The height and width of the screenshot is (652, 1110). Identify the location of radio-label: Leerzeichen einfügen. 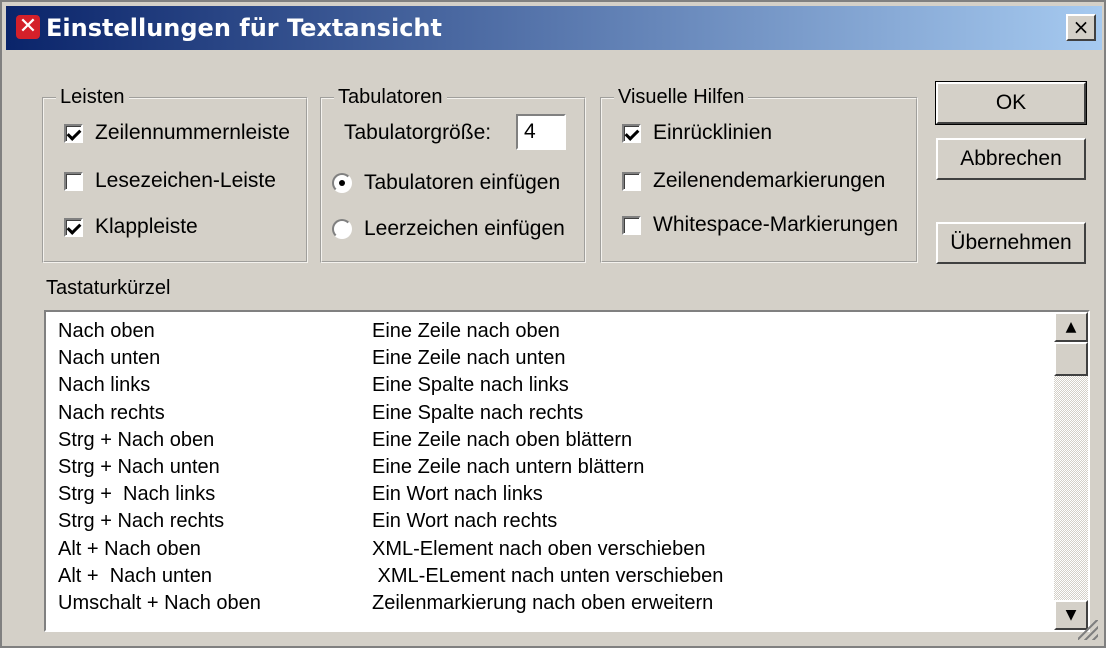
(464, 228).